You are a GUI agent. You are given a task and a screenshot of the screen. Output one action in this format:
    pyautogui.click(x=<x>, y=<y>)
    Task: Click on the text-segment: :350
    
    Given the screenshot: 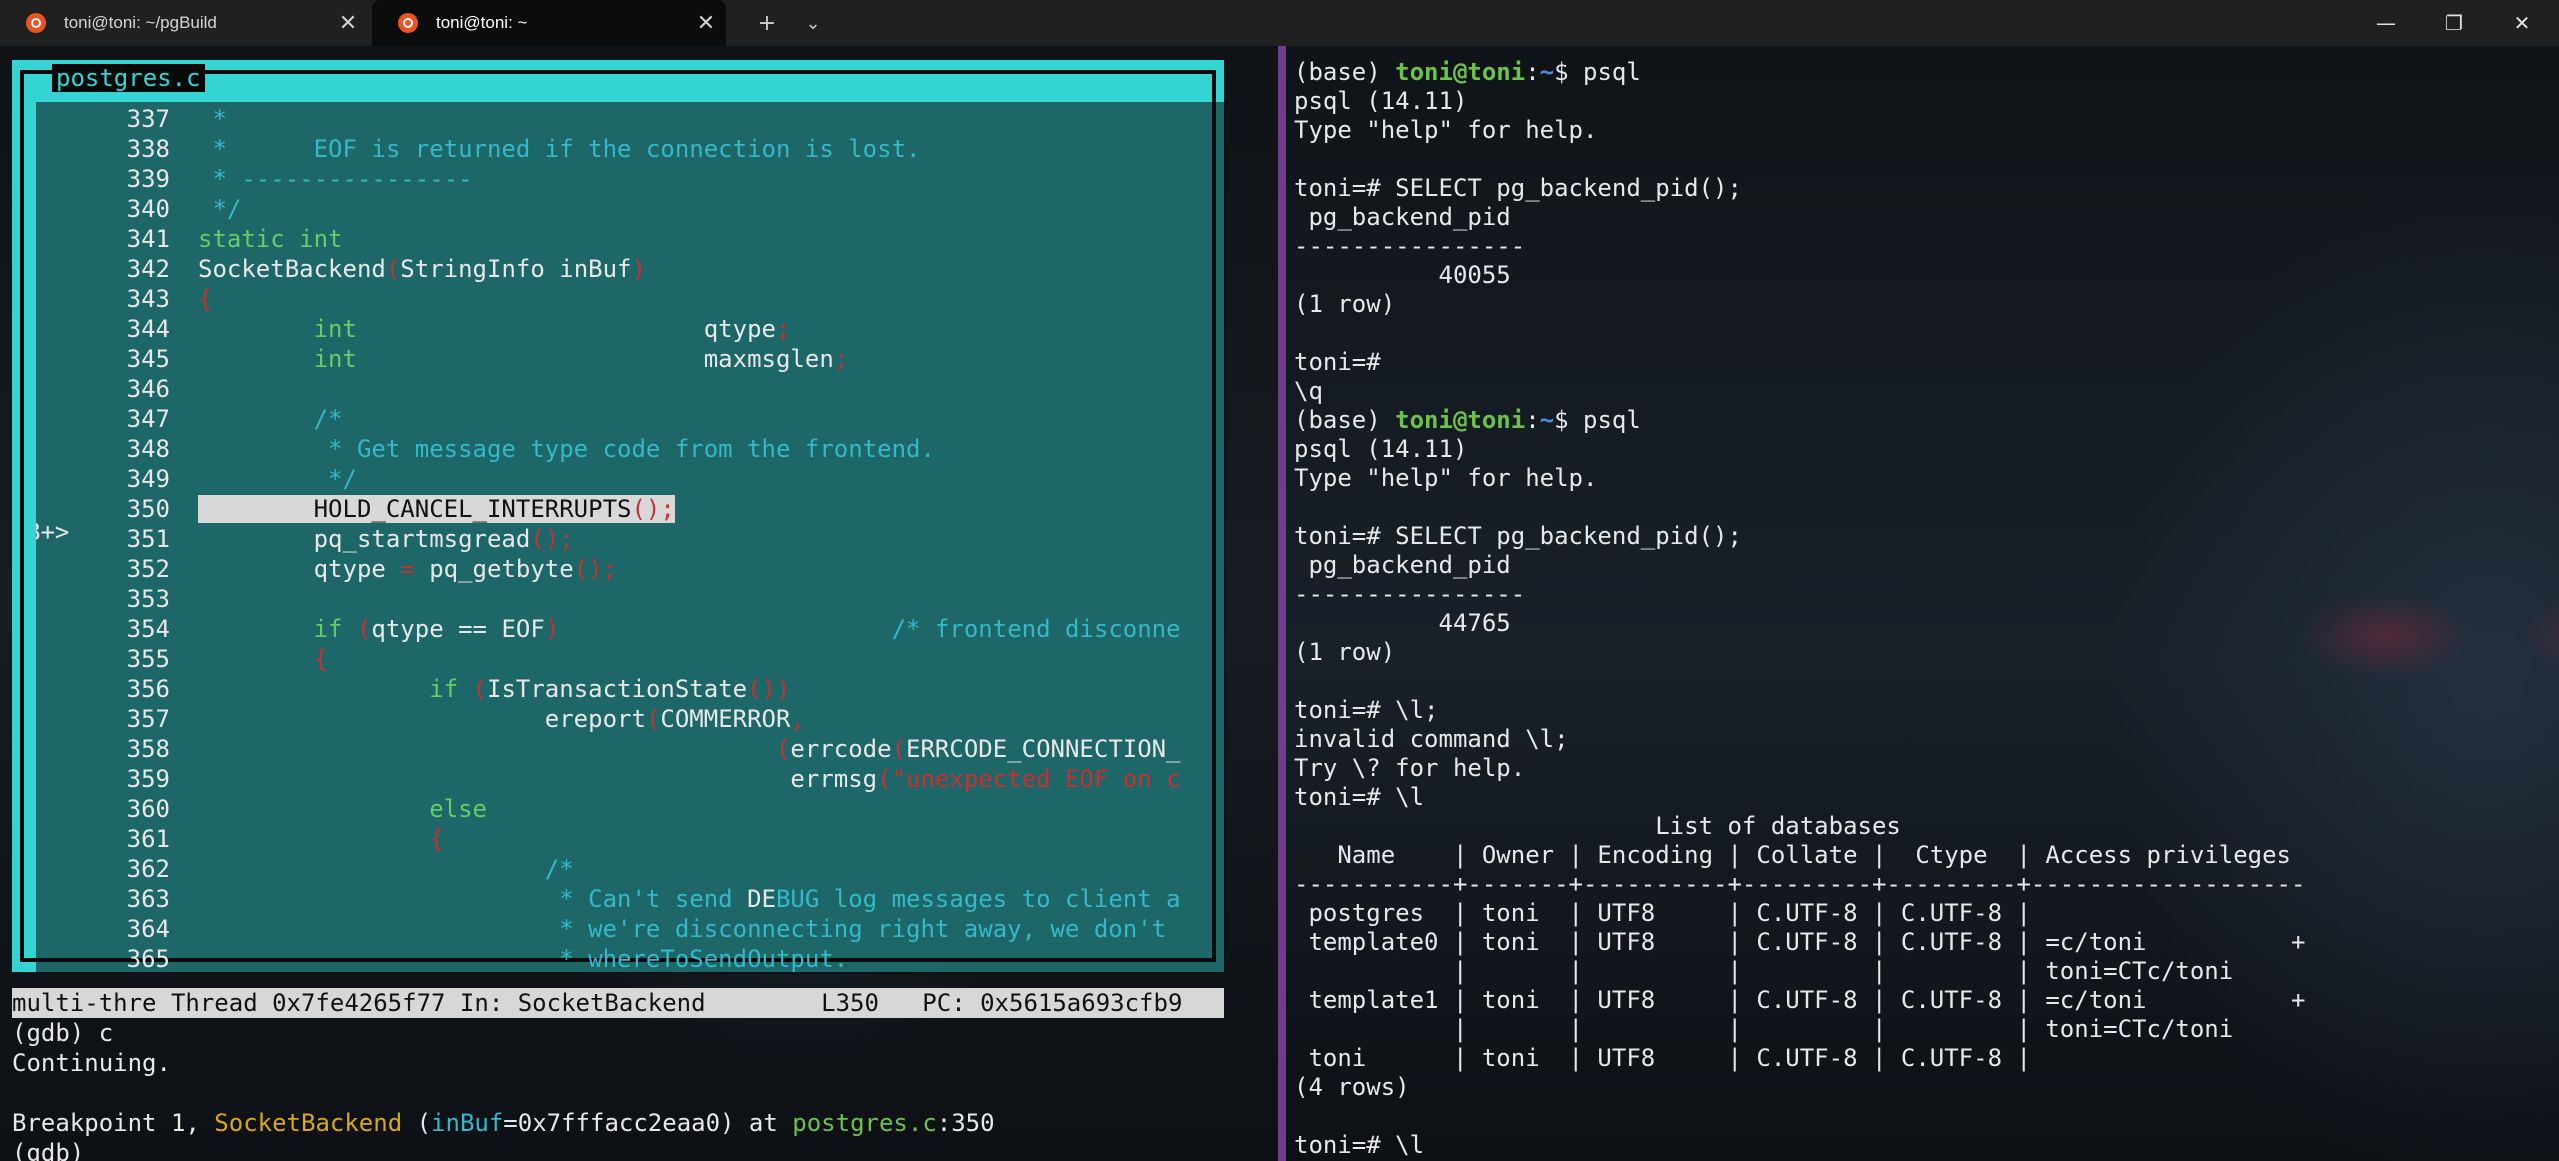 What is the action you would take?
    pyautogui.click(x=966, y=1123)
    